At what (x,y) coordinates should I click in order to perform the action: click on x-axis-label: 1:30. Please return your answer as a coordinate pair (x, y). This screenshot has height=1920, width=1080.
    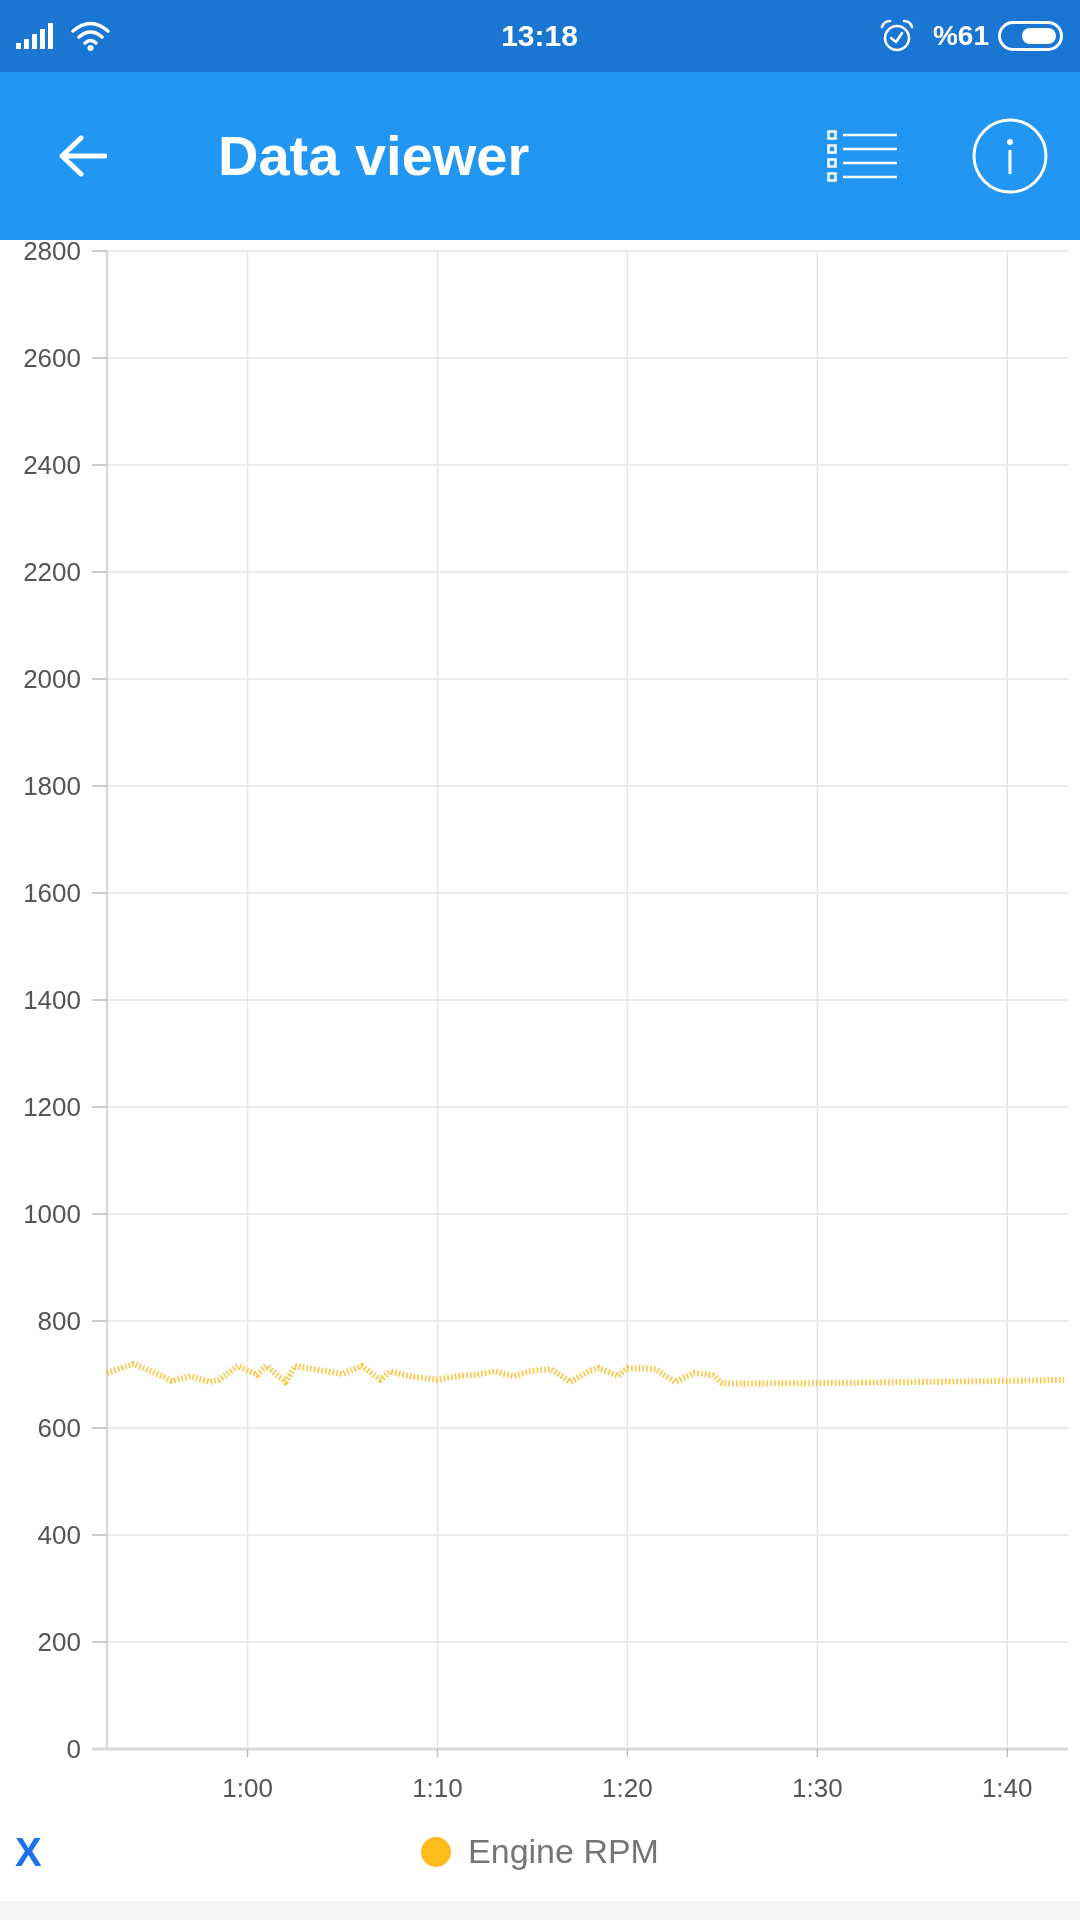
    Looking at the image, I should click on (817, 1788).